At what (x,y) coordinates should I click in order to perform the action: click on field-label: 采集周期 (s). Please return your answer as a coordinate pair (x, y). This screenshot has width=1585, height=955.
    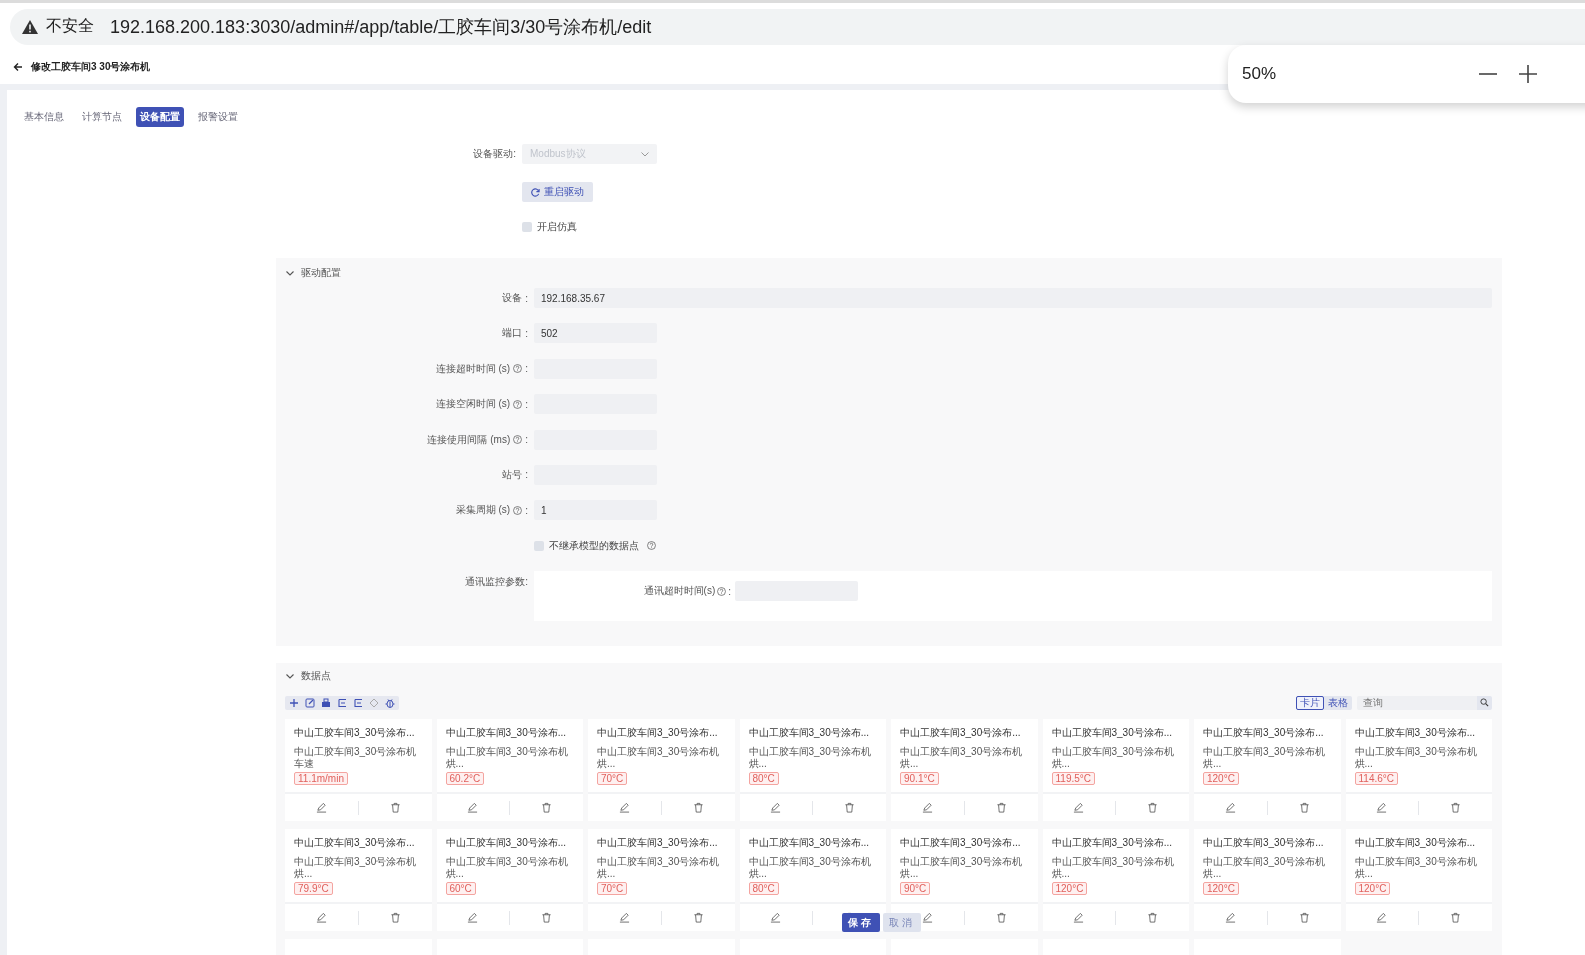
    Looking at the image, I should click on (483, 510).